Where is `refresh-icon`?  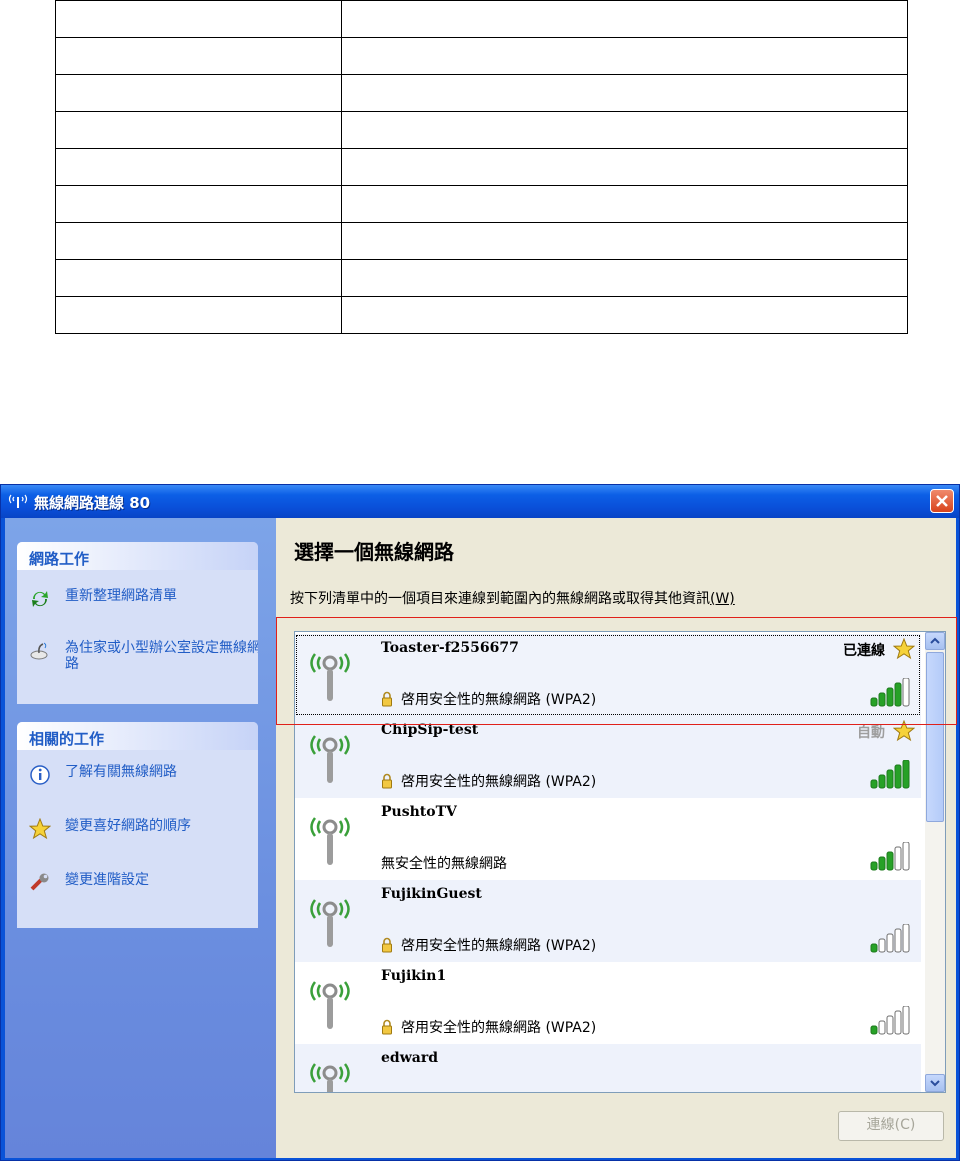
refresh-icon is located at coordinates (40, 599).